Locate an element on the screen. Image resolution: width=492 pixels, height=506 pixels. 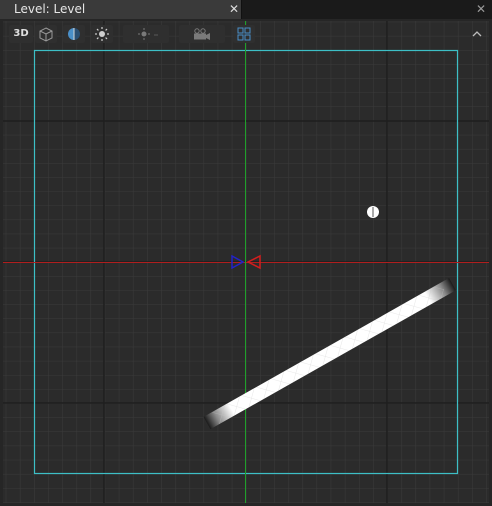
view-mode-button: 3D is located at coordinates (21, 34).